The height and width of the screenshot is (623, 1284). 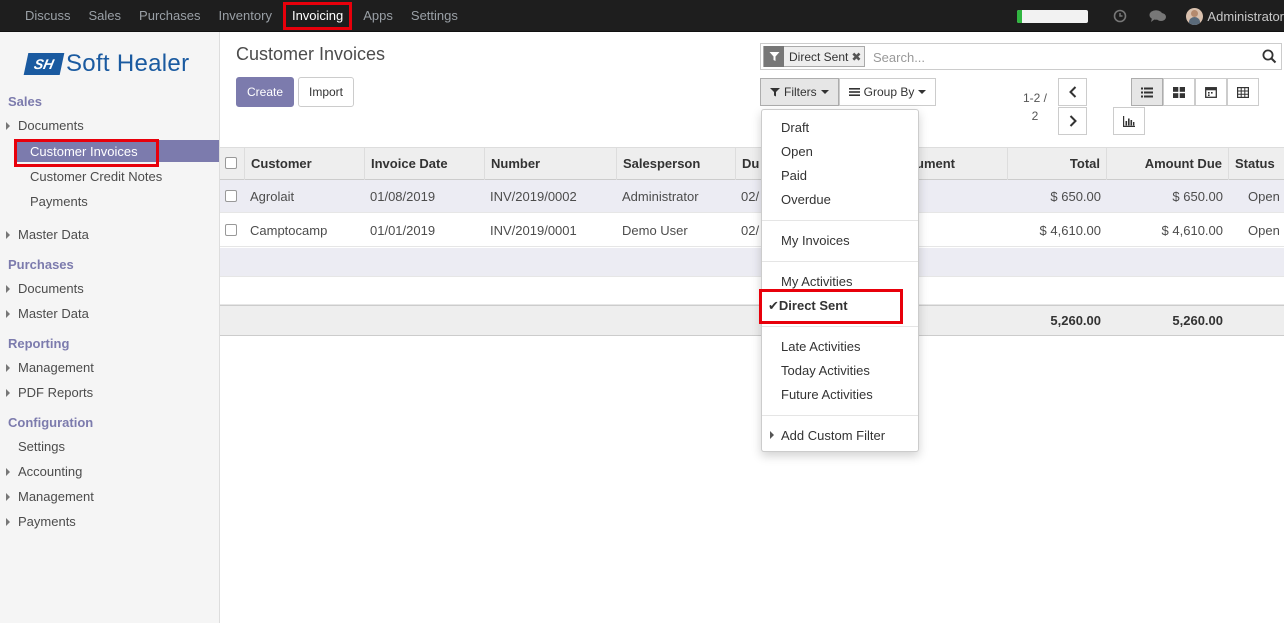 I want to click on kanban-icon, so click(x=1179, y=92).